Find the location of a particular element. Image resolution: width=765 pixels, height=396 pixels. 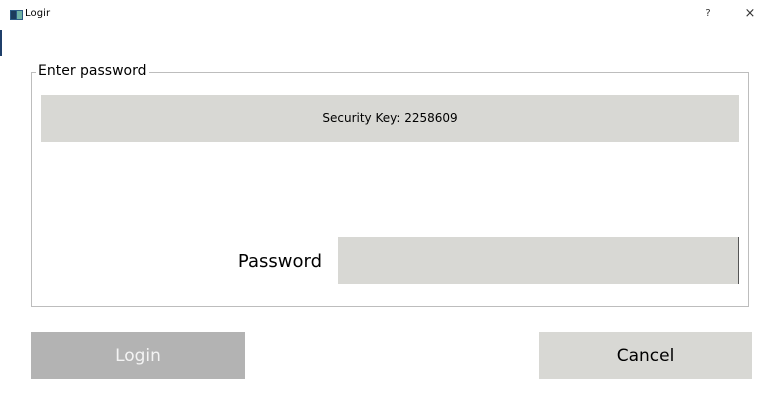

window-edge is located at coordinates (1, 43).